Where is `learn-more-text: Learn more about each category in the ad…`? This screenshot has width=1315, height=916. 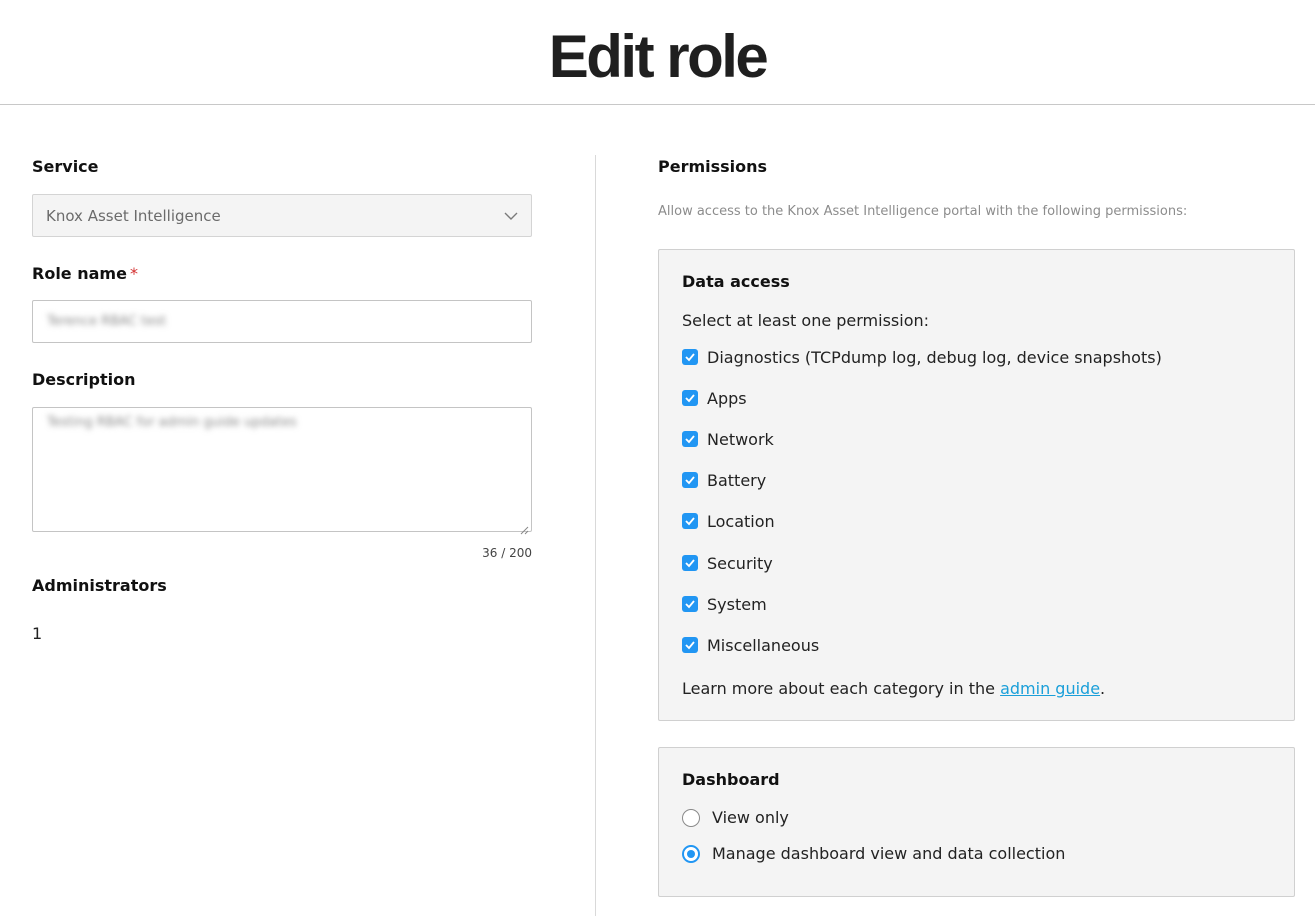 learn-more-text: Learn more about each category in the ad… is located at coordinates (893, 688).